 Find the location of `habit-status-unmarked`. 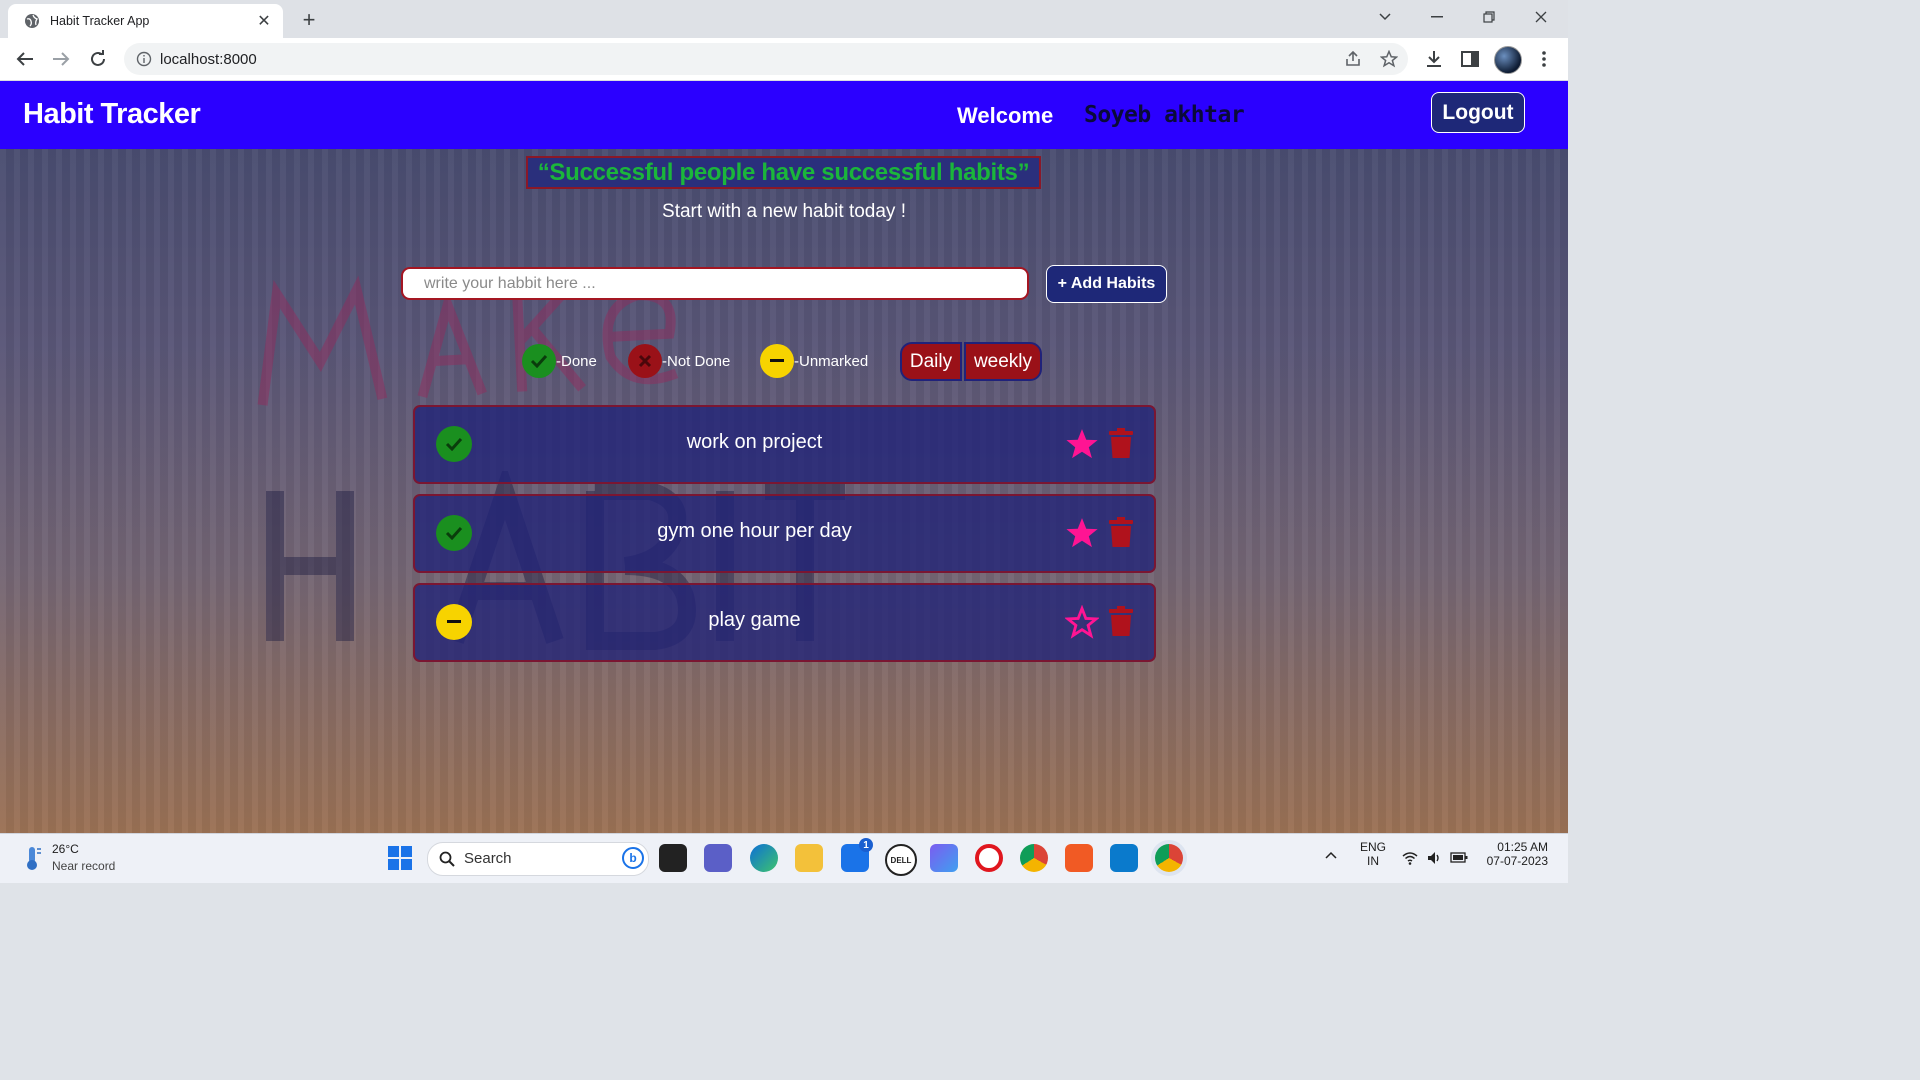

habit-status-unmarked is located at coordinates (454, 622).